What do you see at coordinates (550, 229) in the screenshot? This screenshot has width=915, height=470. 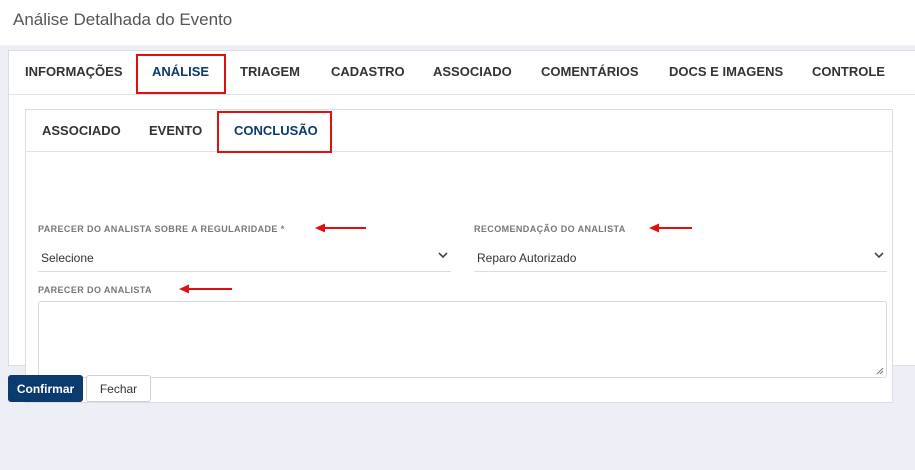 I see `recomendacao-label: RECOMENDAÇÃO DO ANALISTA` at bounding box center [550, 229].